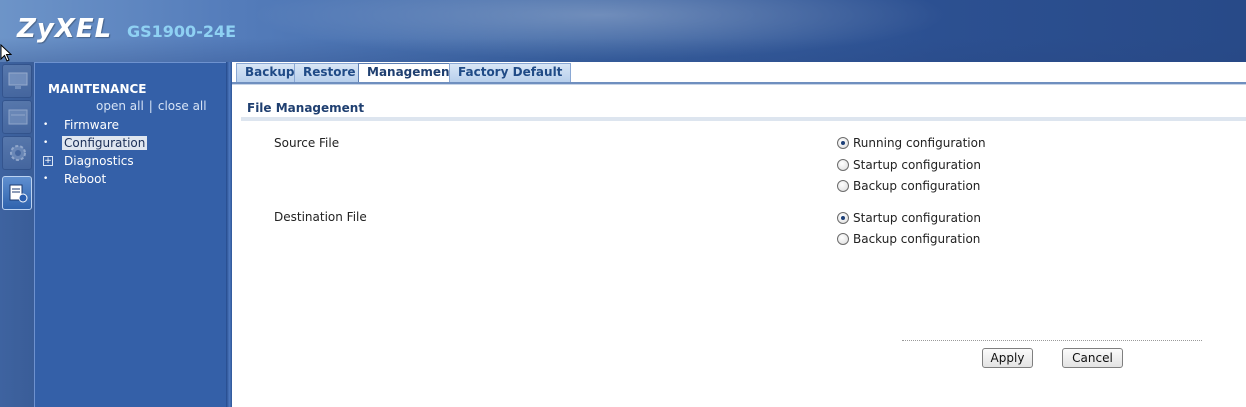  What do you see at coordinates (120, 106) in the screenshot?
I see `open-all-link: open all` at bounding box center [120, 106].